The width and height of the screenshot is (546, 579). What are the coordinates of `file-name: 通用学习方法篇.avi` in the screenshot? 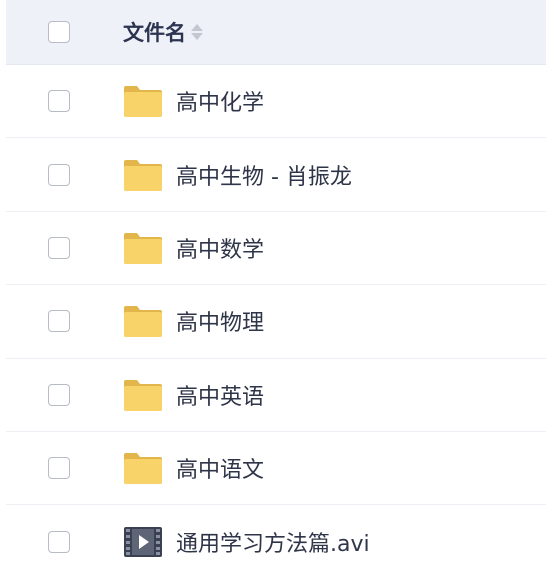 It's located at (273, 542).